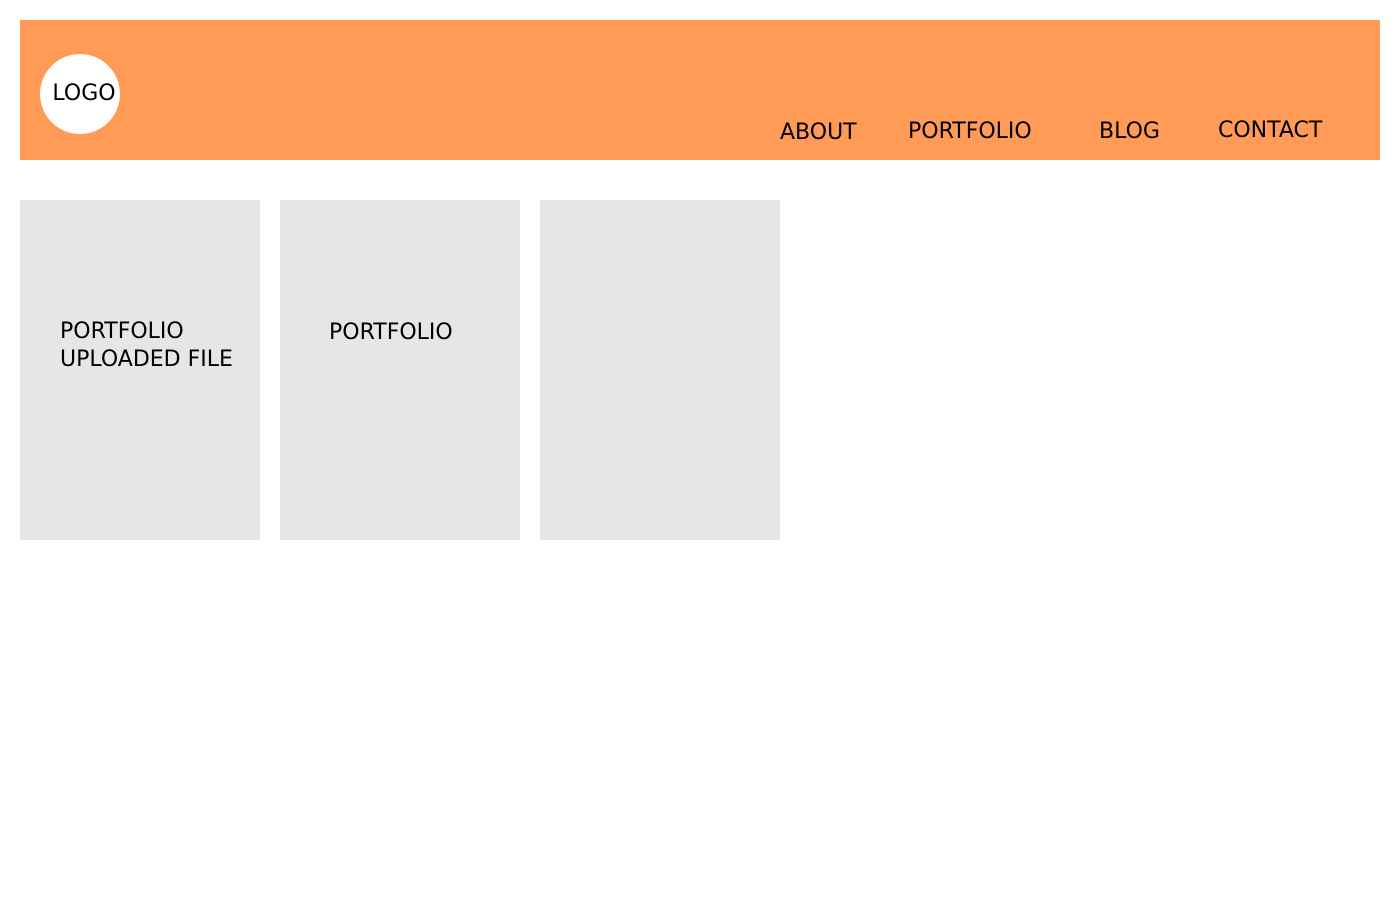 Image resolution: width=1400 pixels, height=900 pixels. I want to click on logo: LOGO, so click(80, 94).